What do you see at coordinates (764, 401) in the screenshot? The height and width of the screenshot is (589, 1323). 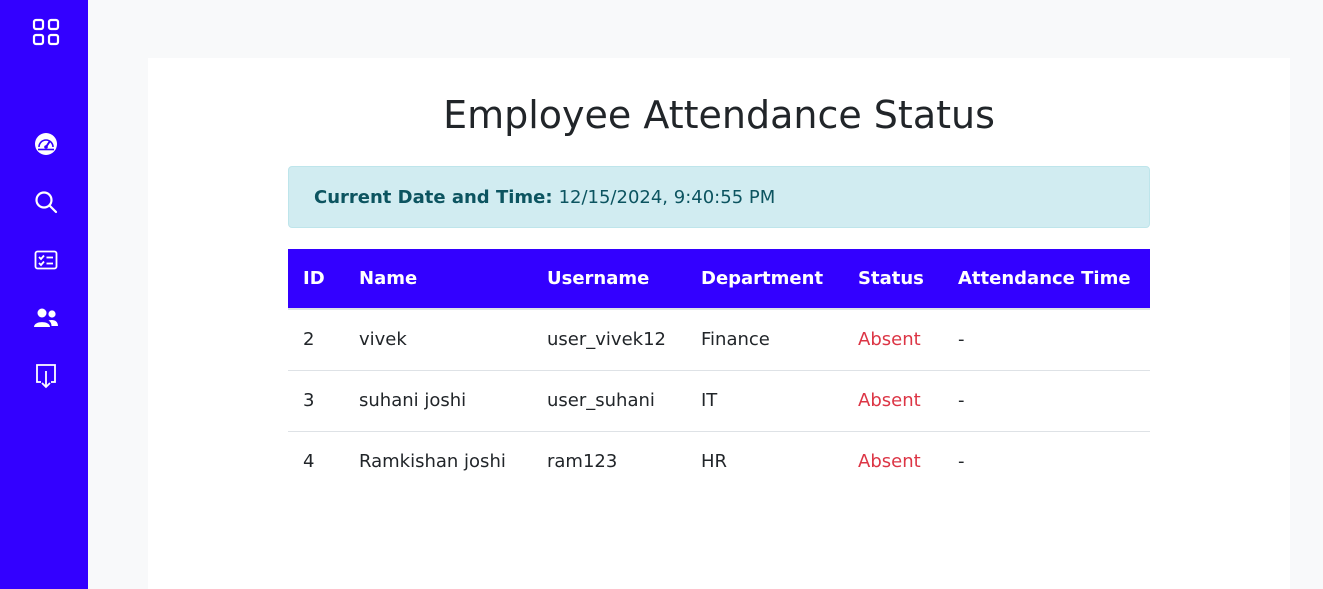 I see `cell-department: IT` at bounding box center [764, 401].